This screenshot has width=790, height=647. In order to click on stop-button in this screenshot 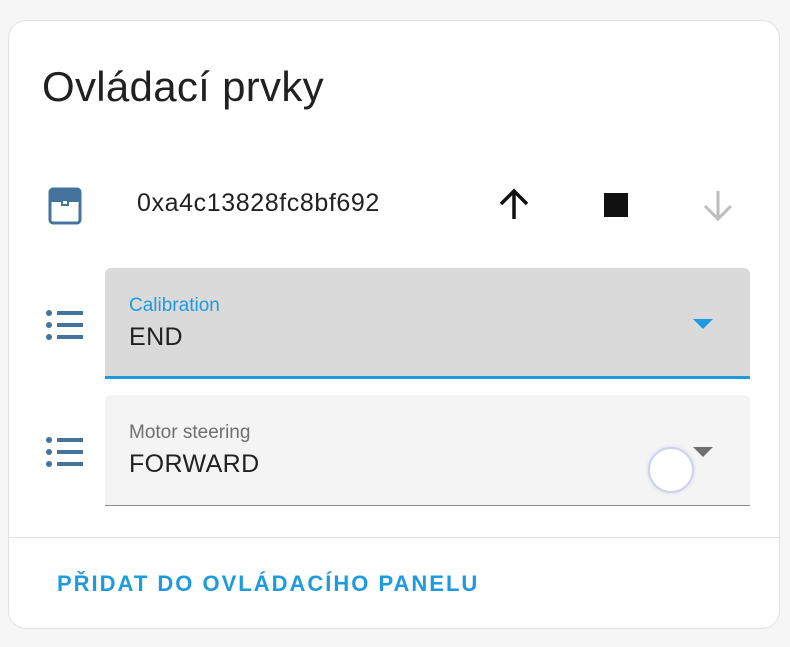, I will do `click(616, 205)`.